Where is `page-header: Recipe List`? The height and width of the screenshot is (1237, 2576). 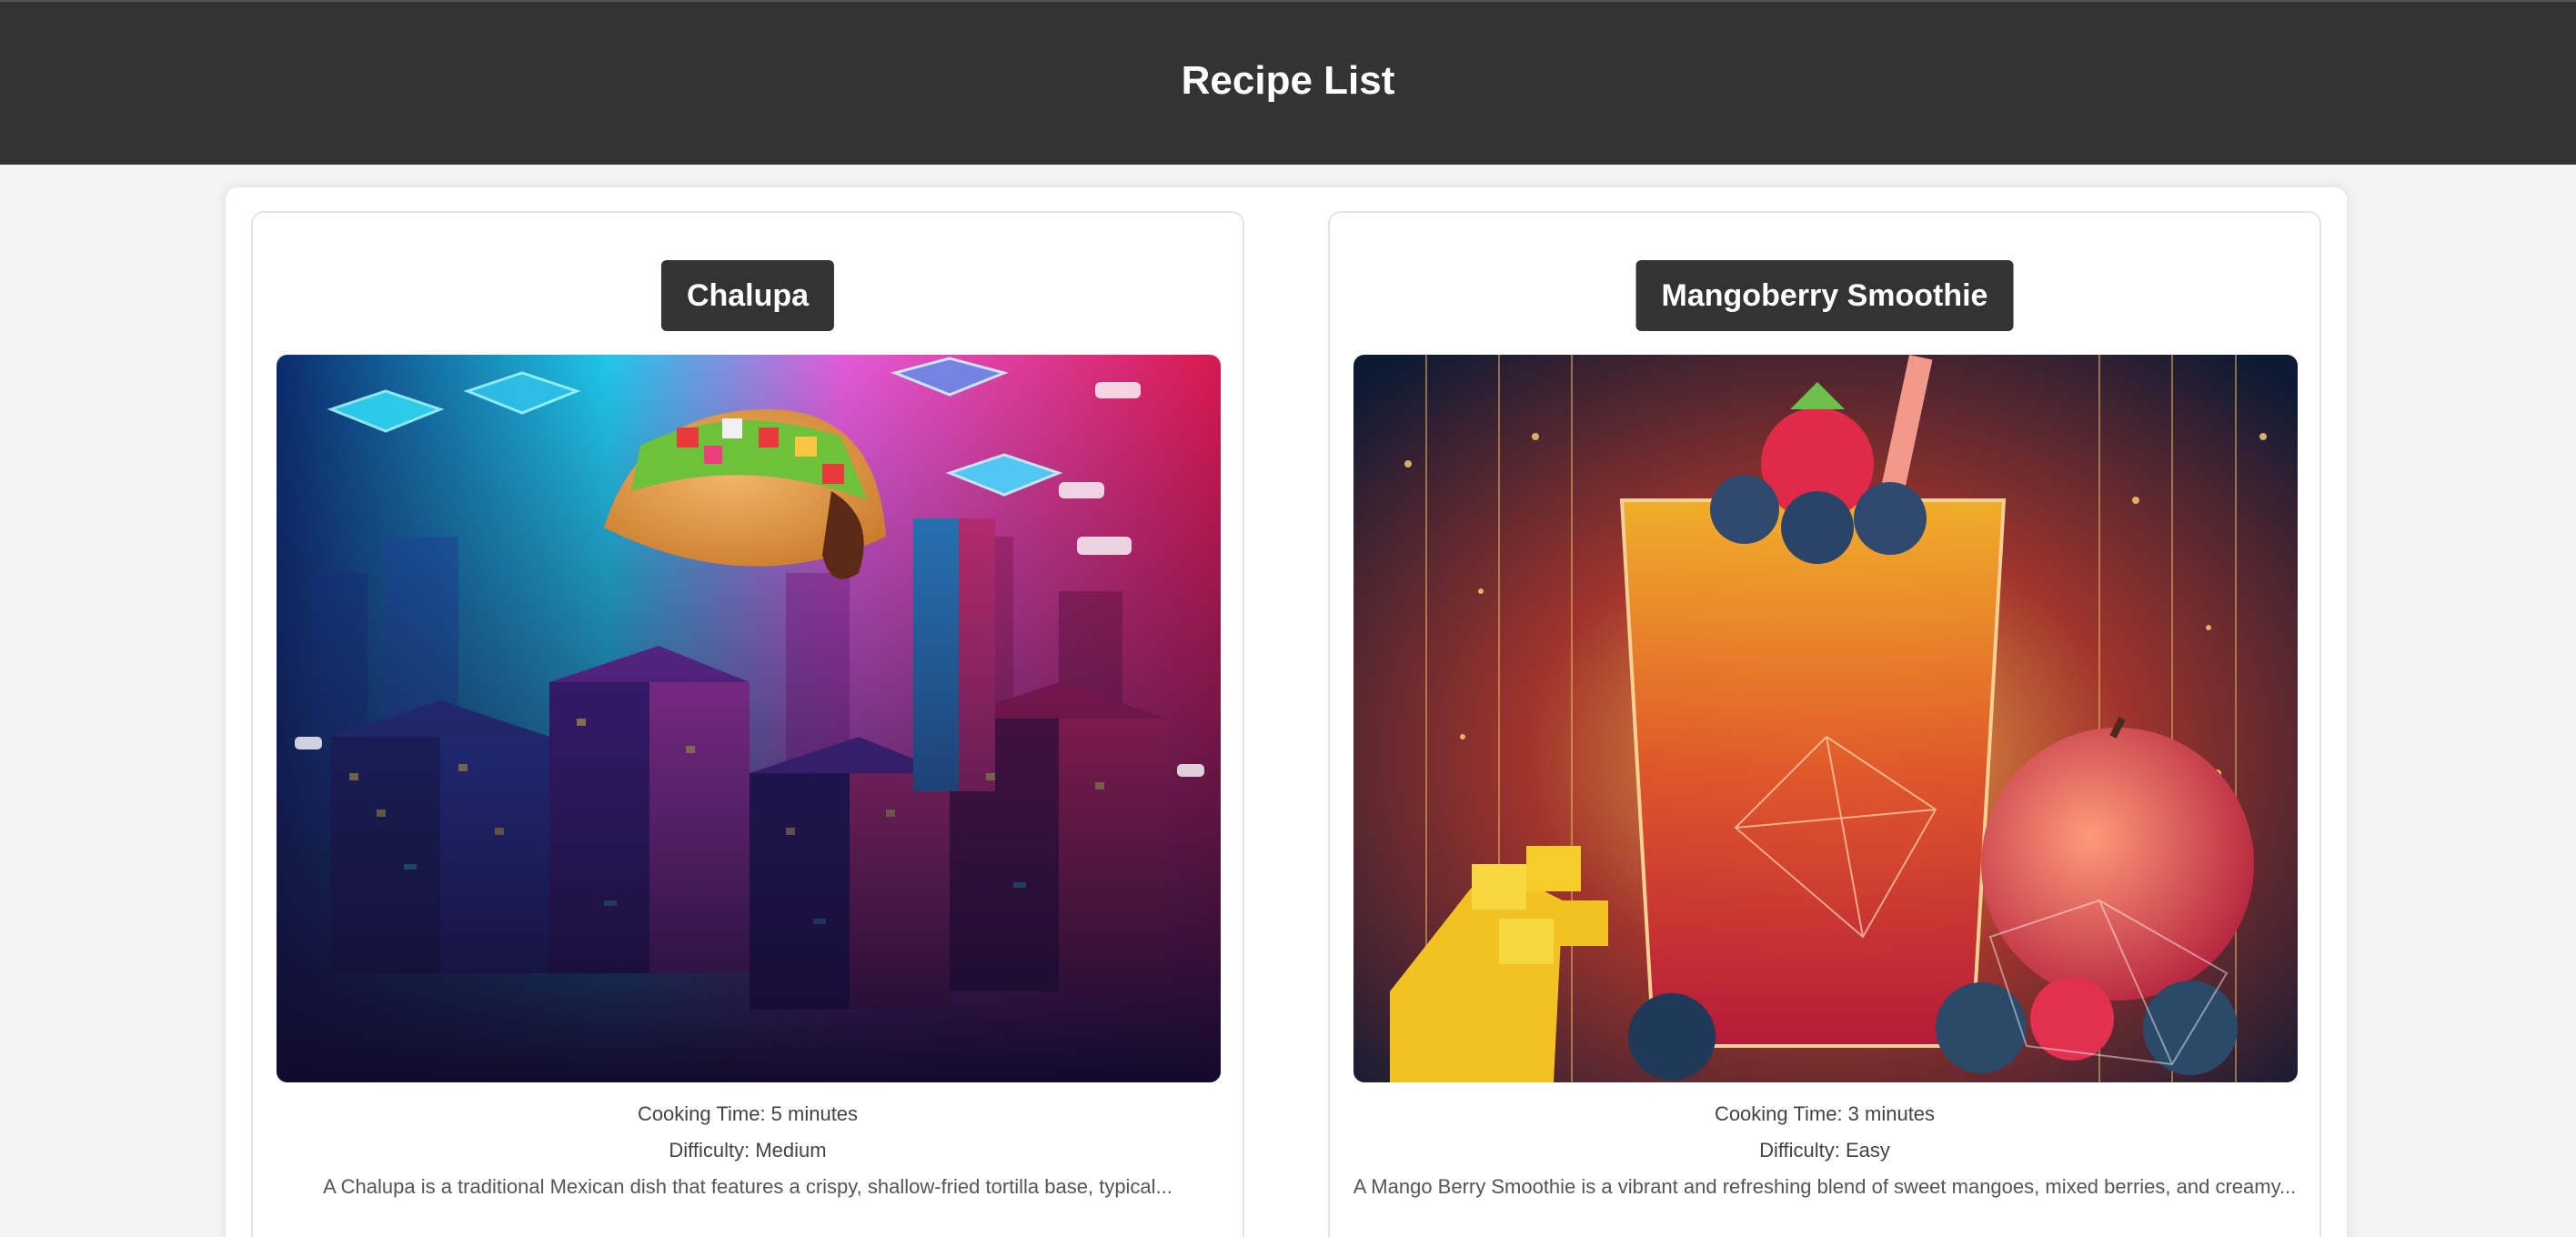
page-header: Recipe List is located at coordinates (1288, 82).